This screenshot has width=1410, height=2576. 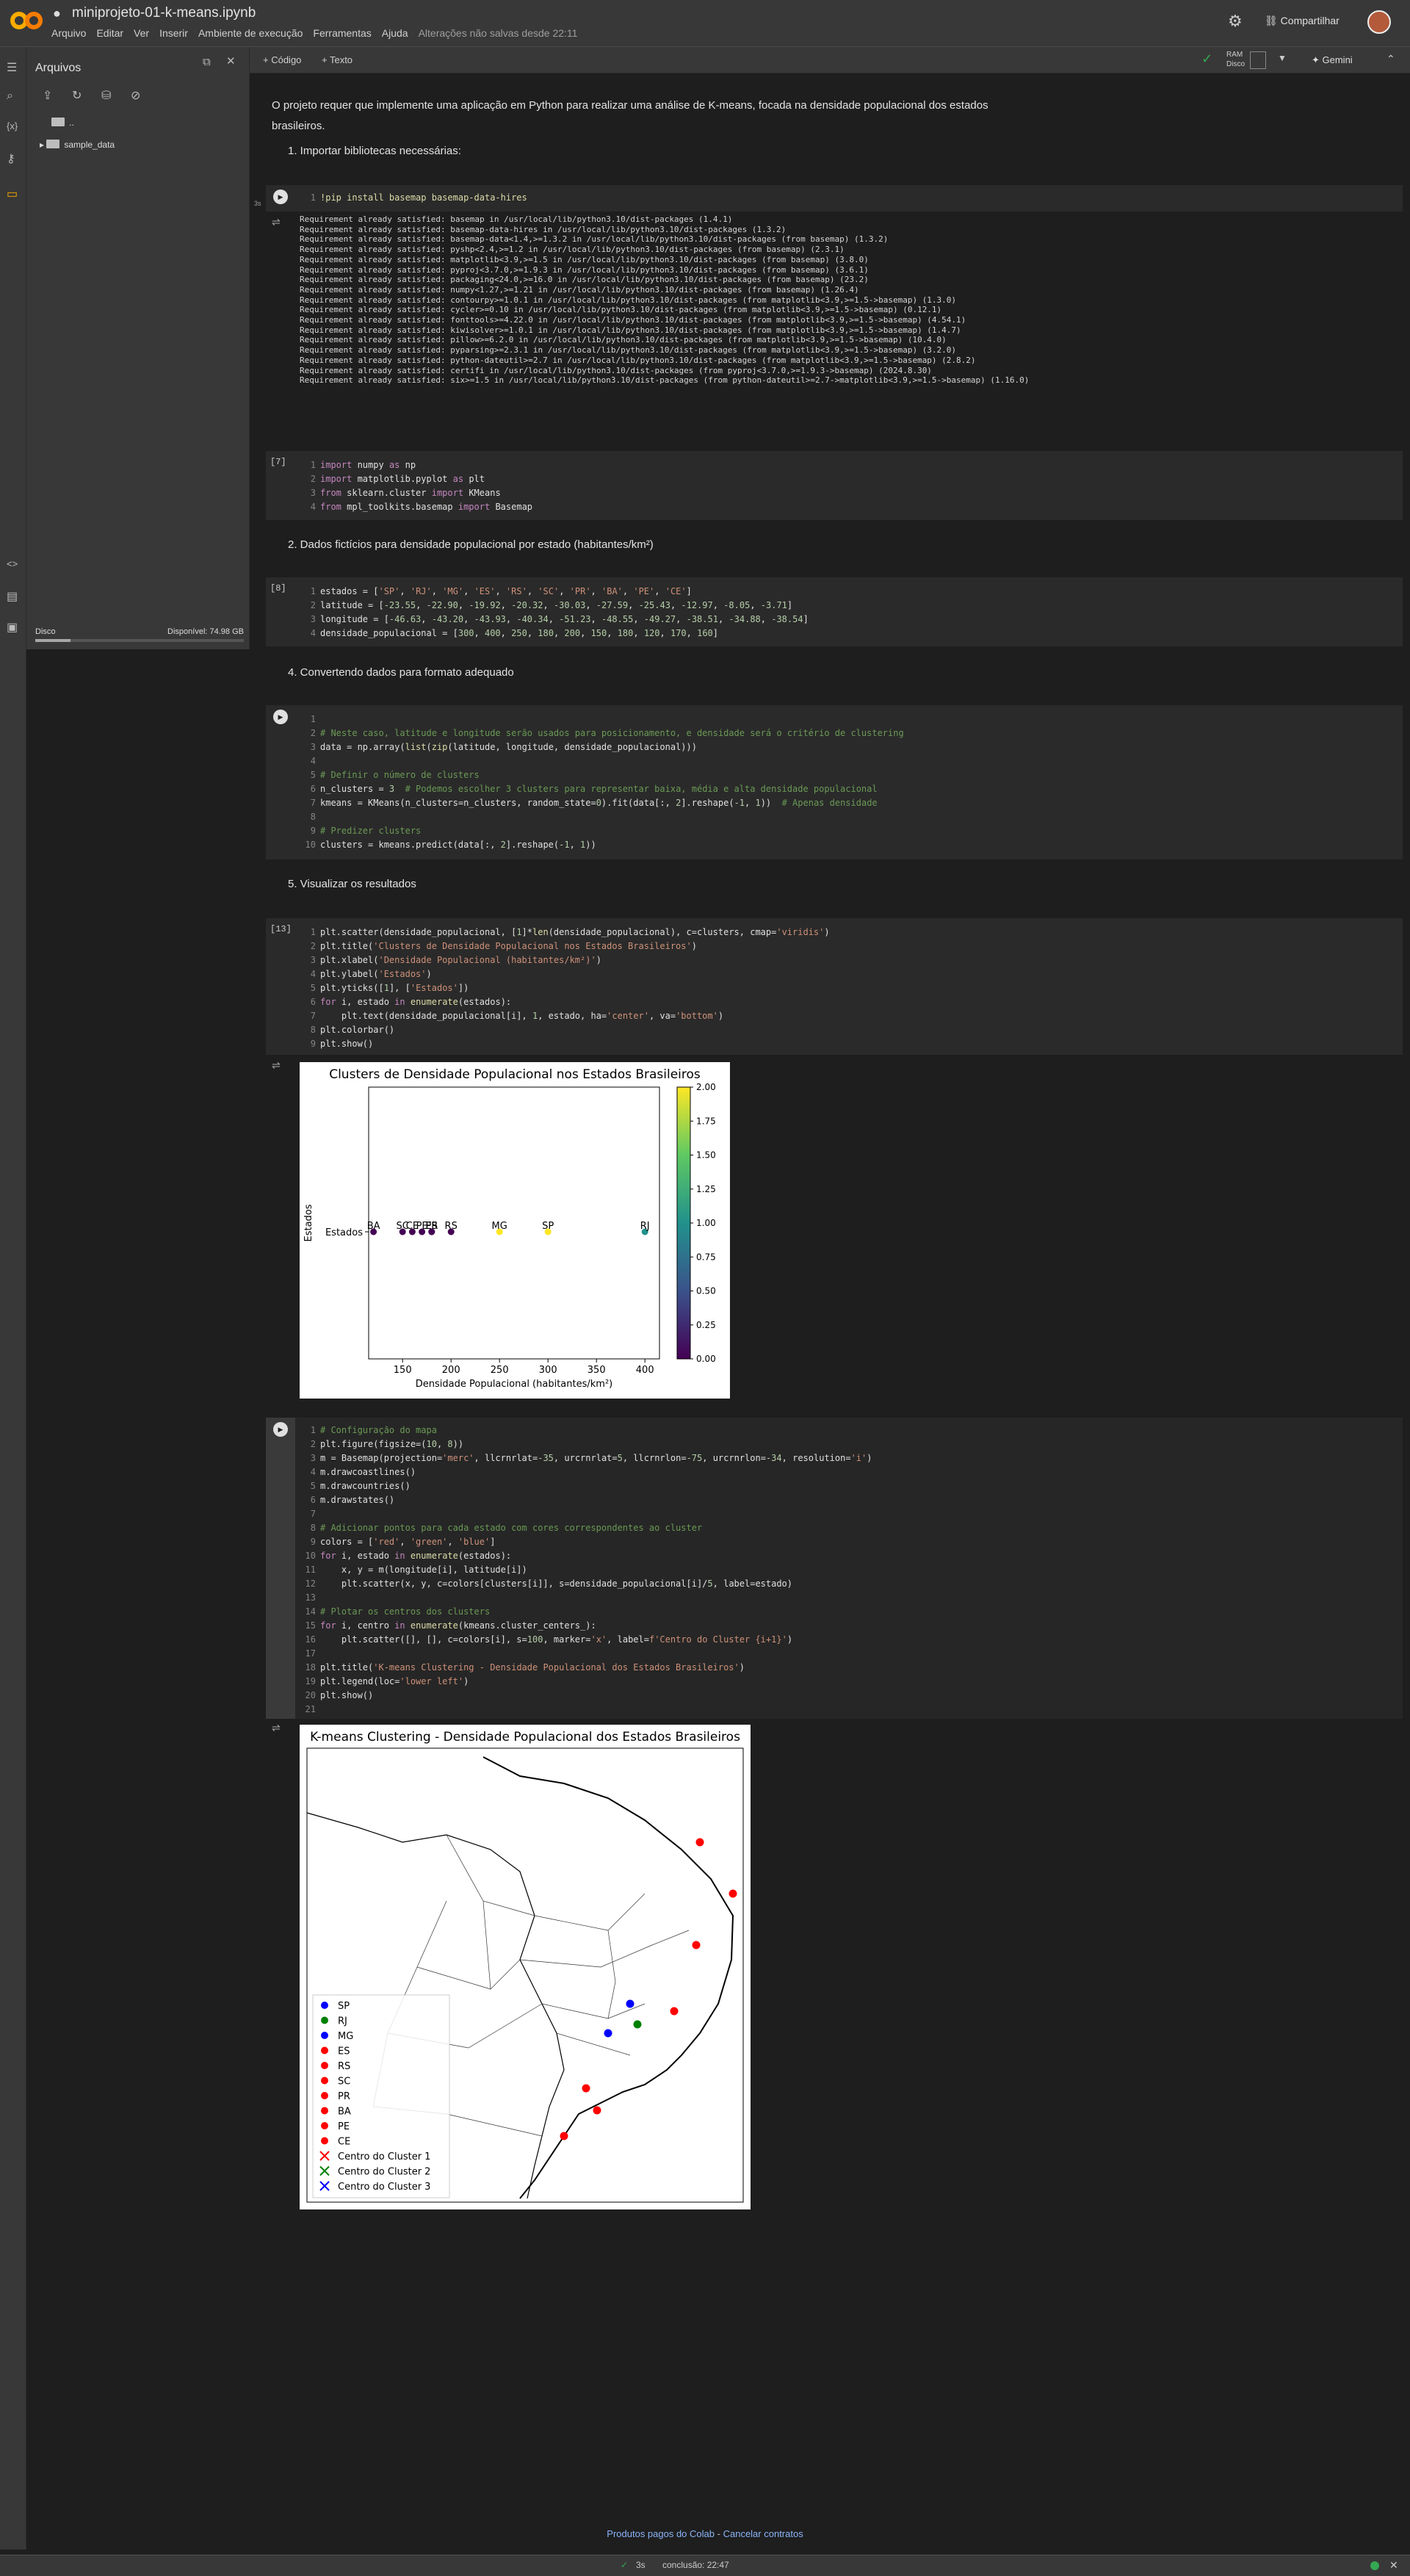 What do you see at coordinates (405, 493) in the screenshot?
I see `code-line: 3 from sklearn.cluster import KMeans` at bounding box center [405, 493].